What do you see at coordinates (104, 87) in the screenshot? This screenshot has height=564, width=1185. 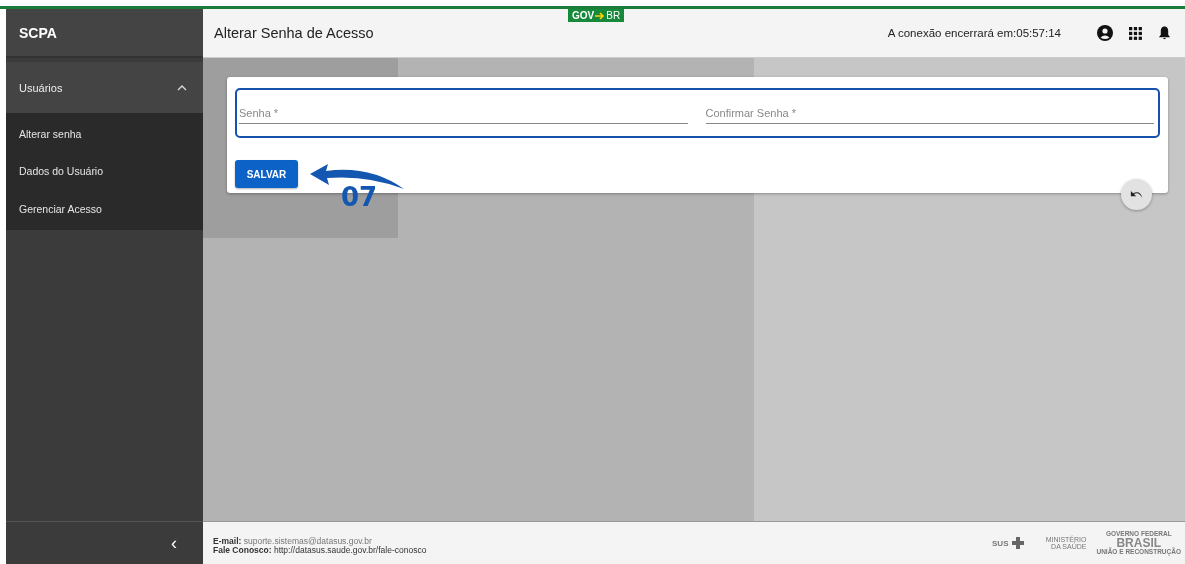 I see `menu-group: Usuários` at bounding box center [104, 87].